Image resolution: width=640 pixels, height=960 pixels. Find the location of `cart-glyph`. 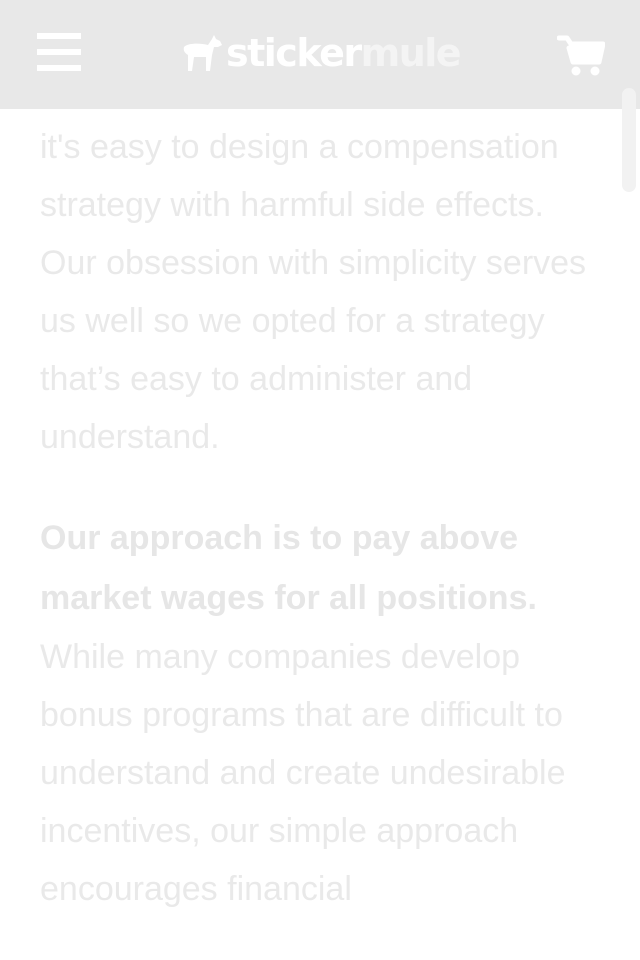

cart-glyph is located at coordinates (581, 55).